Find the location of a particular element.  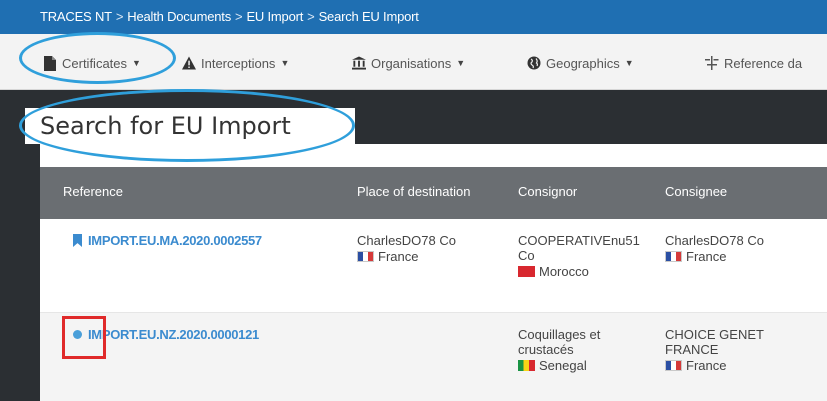

menu-geographics: Geographics ▼ is located at coordinates (580, 63).